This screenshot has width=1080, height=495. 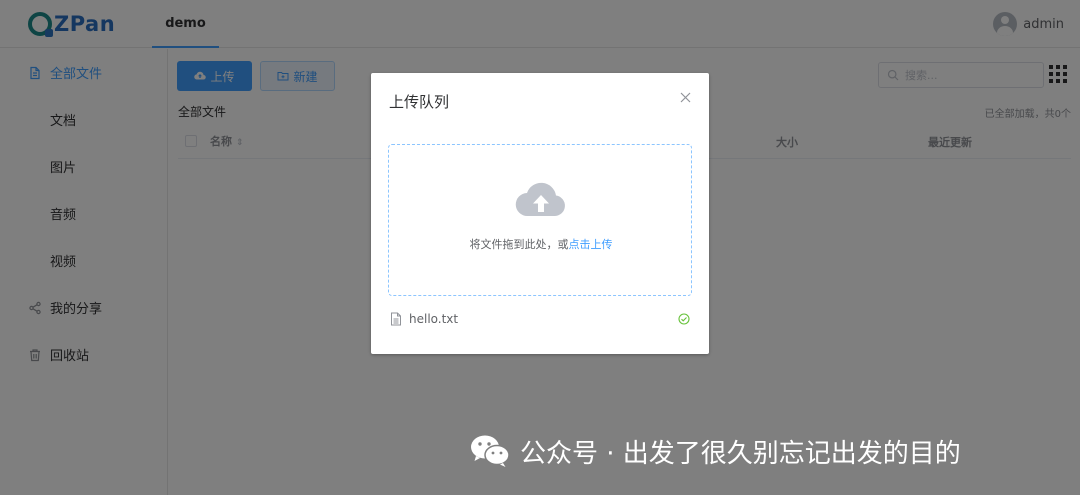 What do you see at coordinates (684, 319) in the screenshot?
I see `check-circle-icon` at bounding box center [684, 319].